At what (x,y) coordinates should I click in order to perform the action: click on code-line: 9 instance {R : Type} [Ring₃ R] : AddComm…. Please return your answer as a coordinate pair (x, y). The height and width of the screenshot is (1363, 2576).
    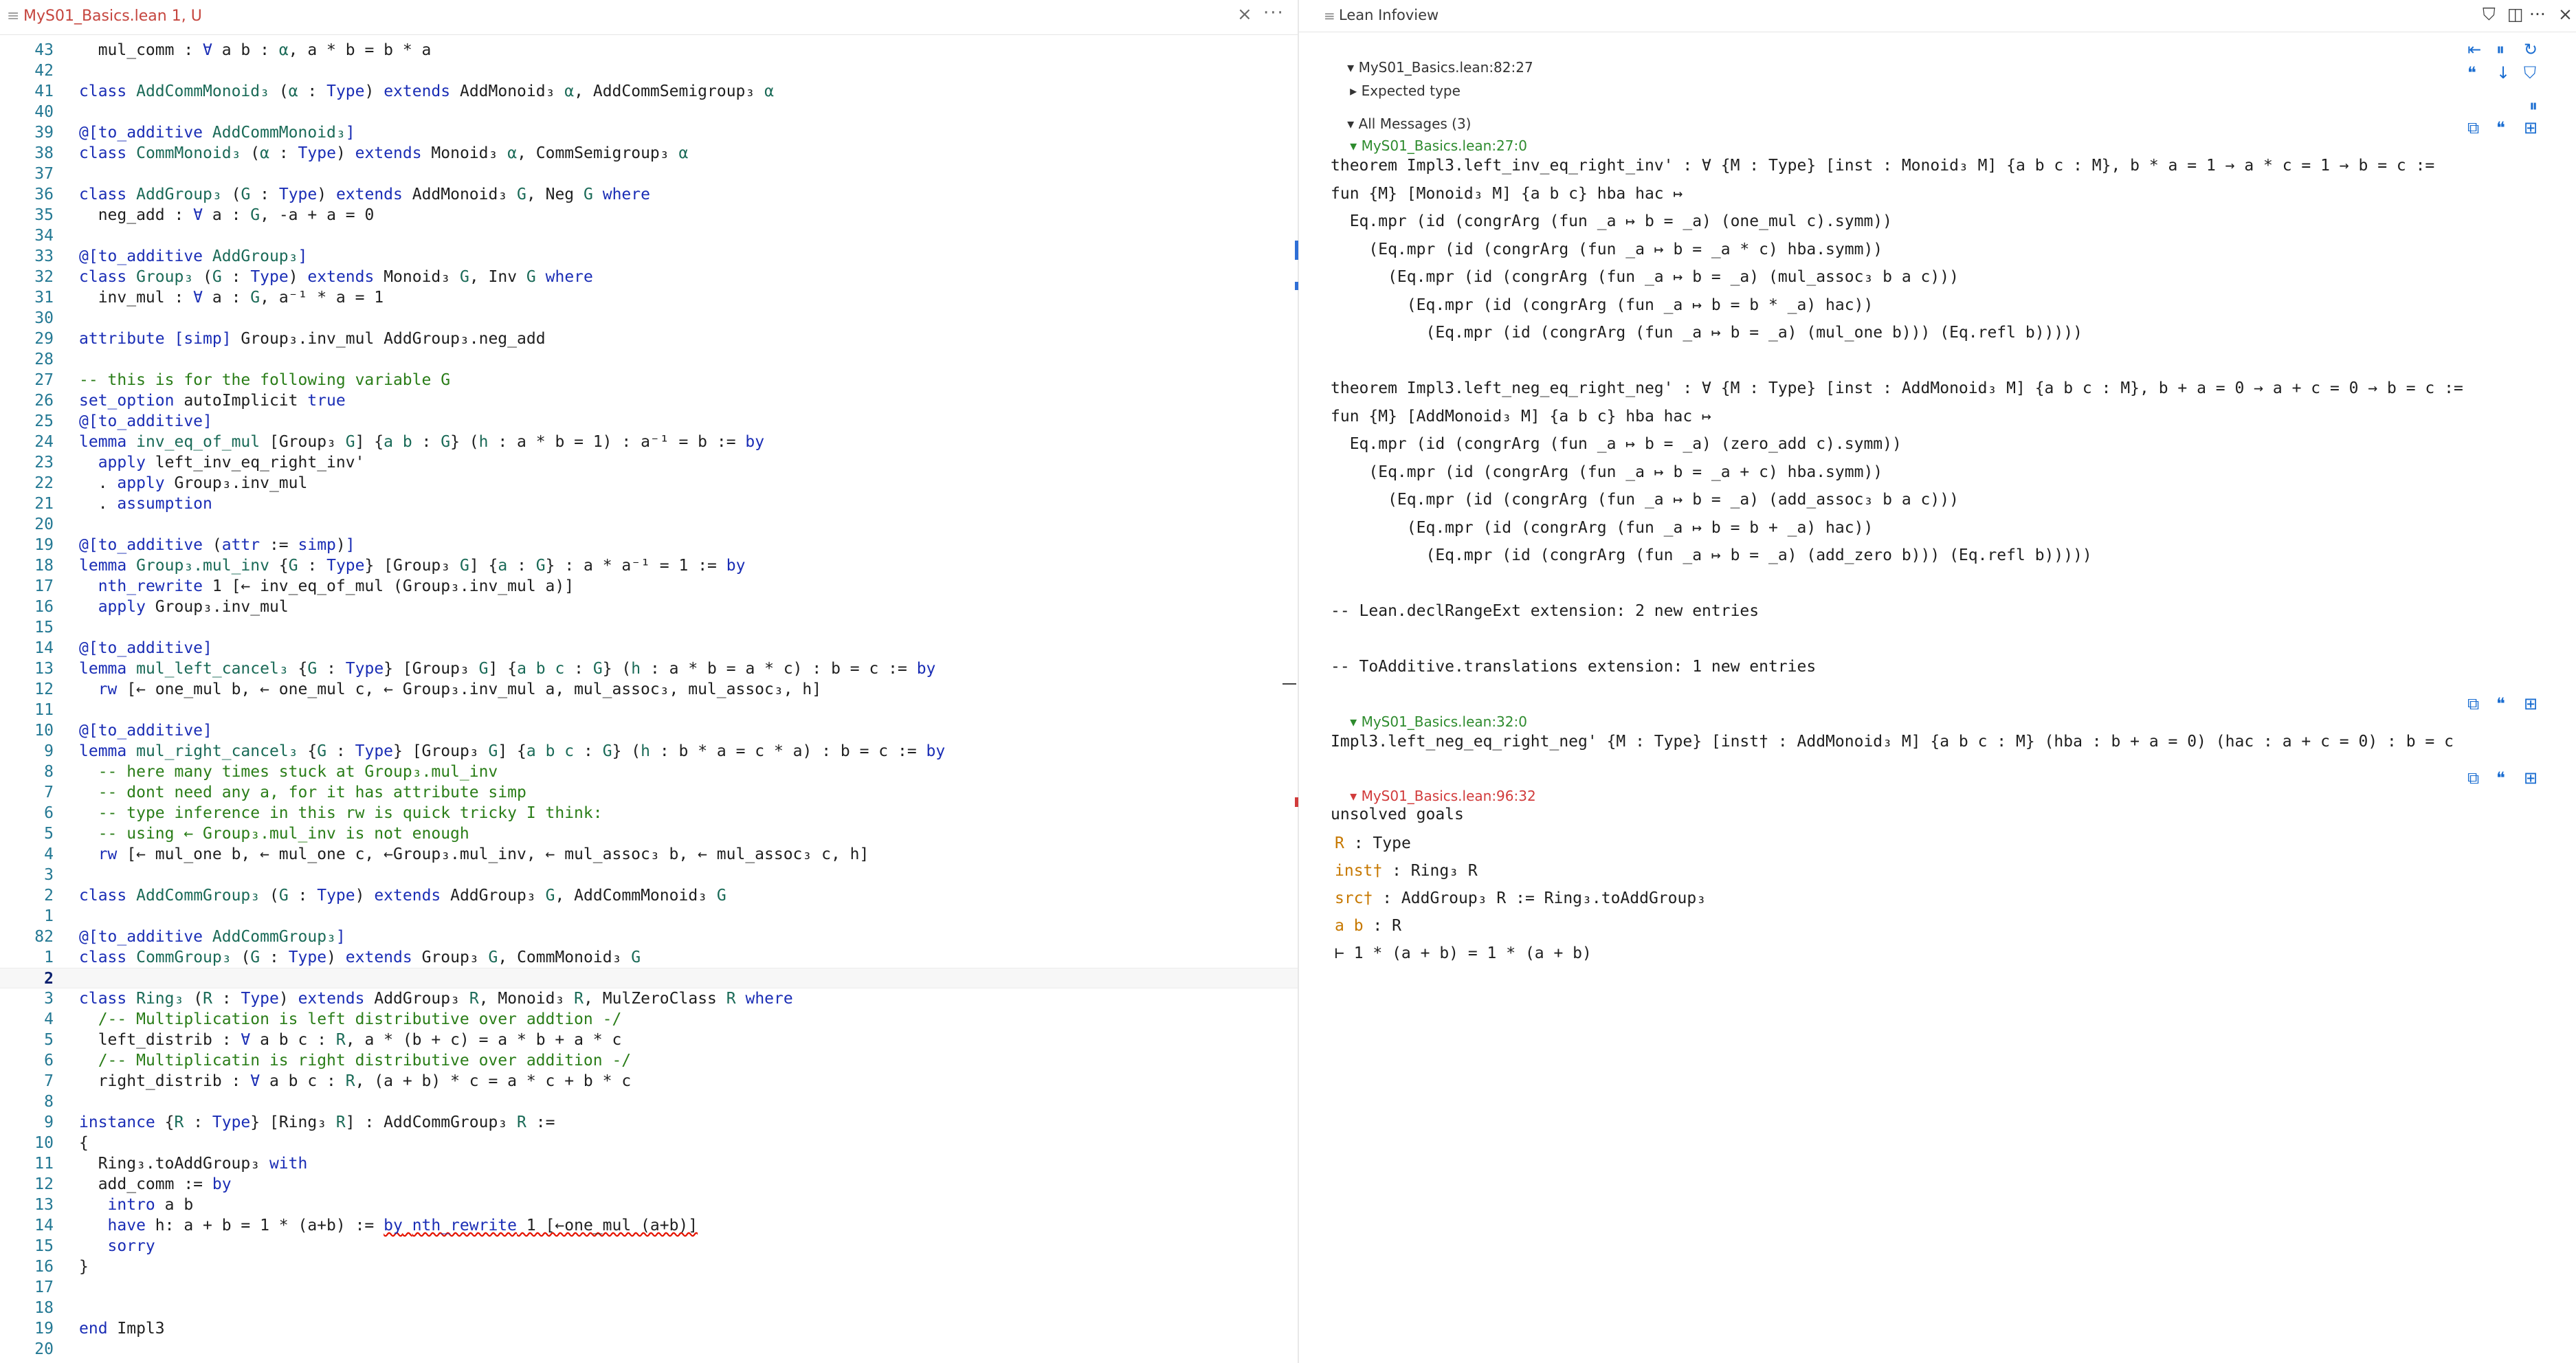
    Looking at the image, I should click on (649, 1123).